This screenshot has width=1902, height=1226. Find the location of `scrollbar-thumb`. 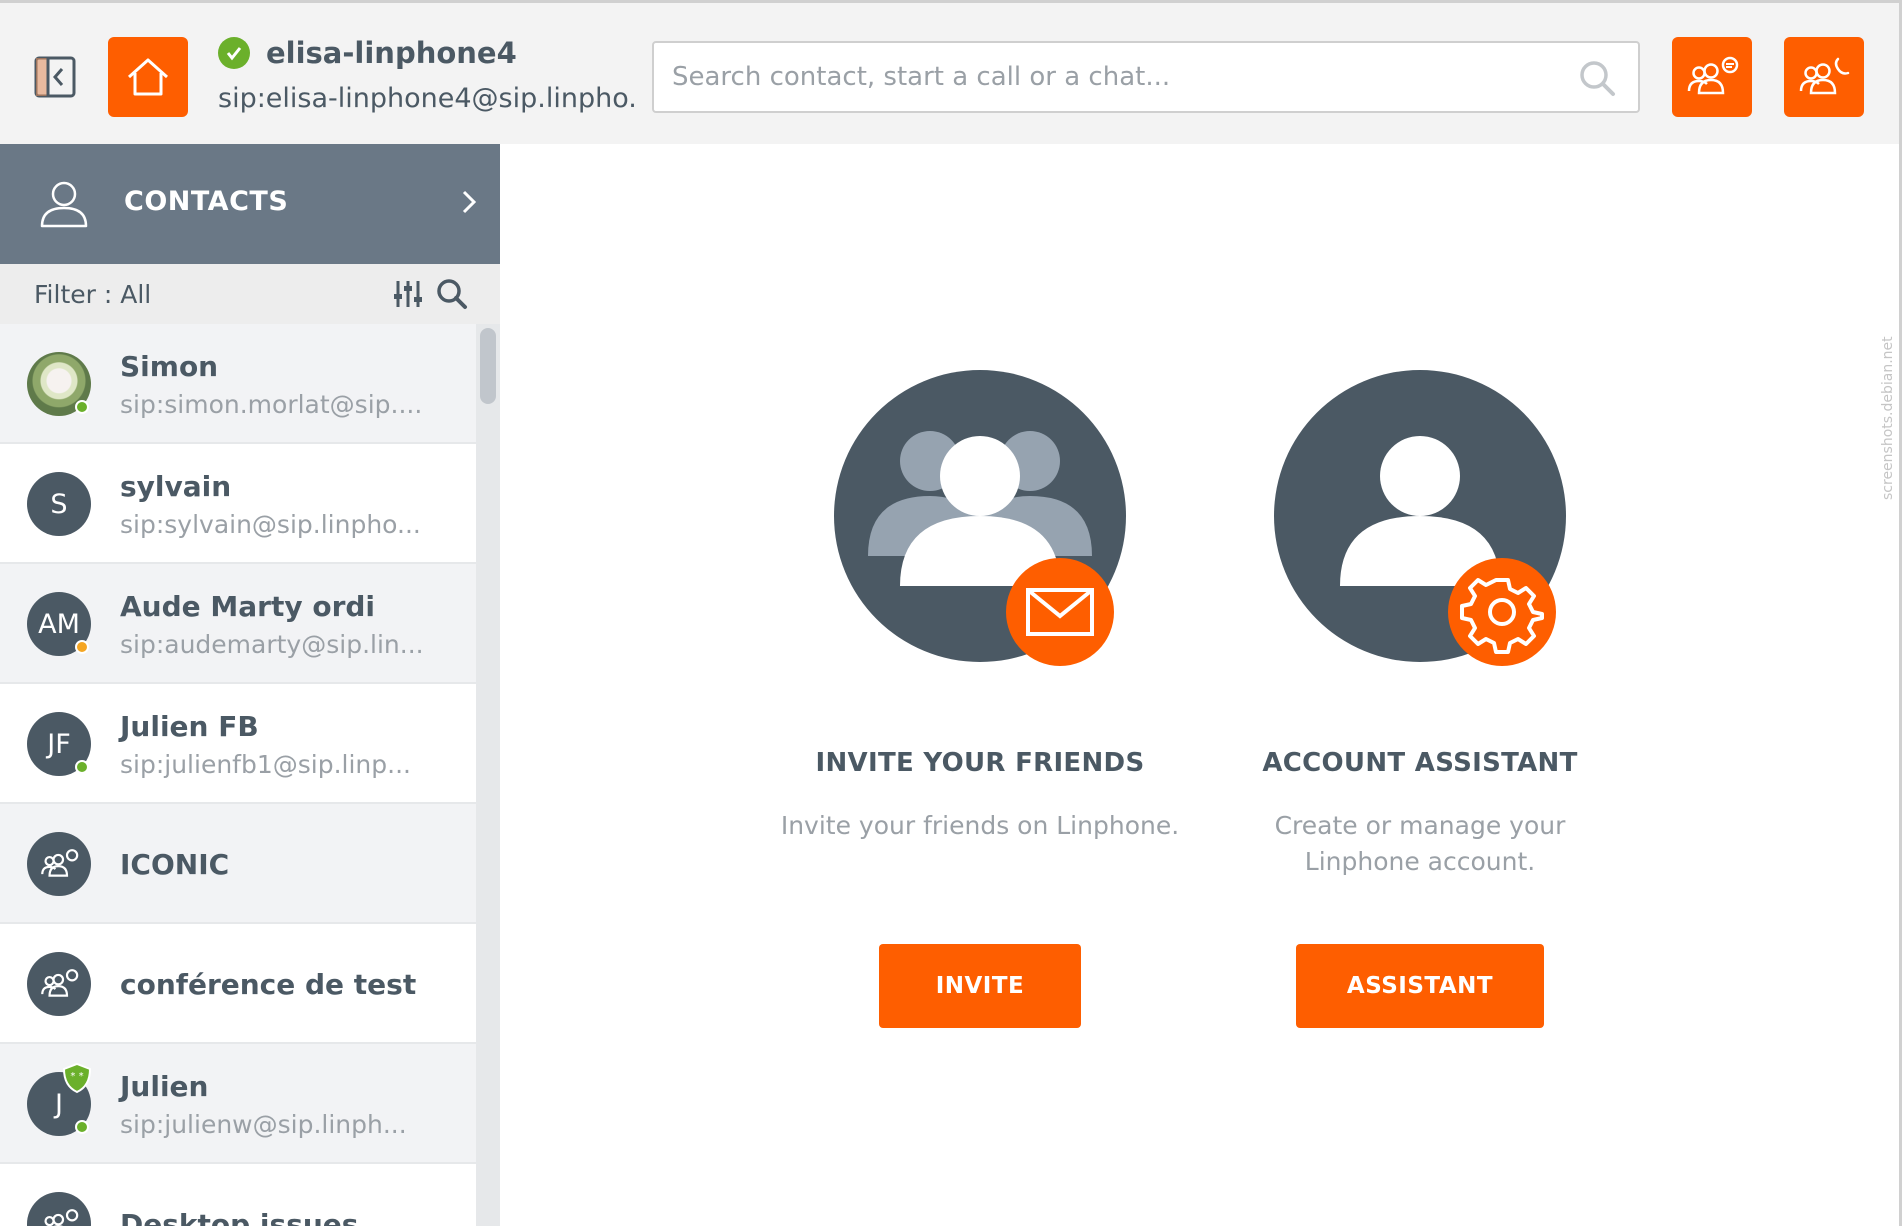

scrollbar-thumb is located at coordinates (488, 366).